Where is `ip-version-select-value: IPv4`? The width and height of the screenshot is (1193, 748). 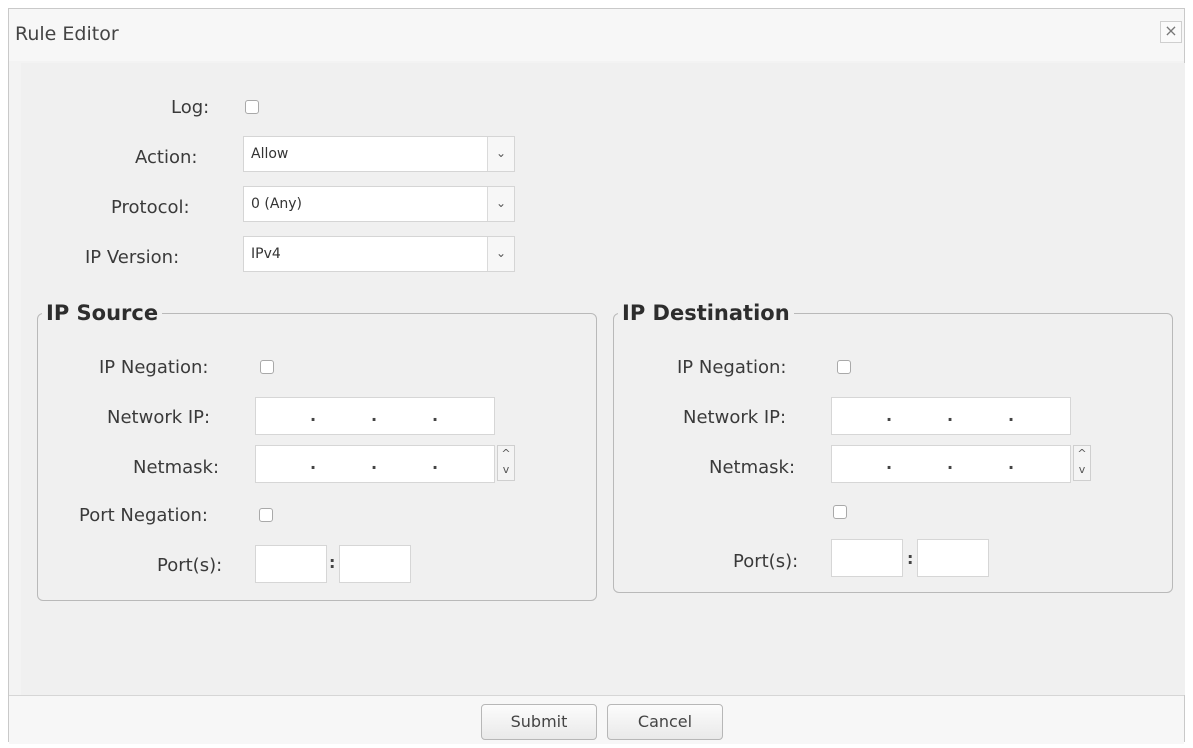
ip-version-select-value: IPv4 is located at coordinates (266, 254).